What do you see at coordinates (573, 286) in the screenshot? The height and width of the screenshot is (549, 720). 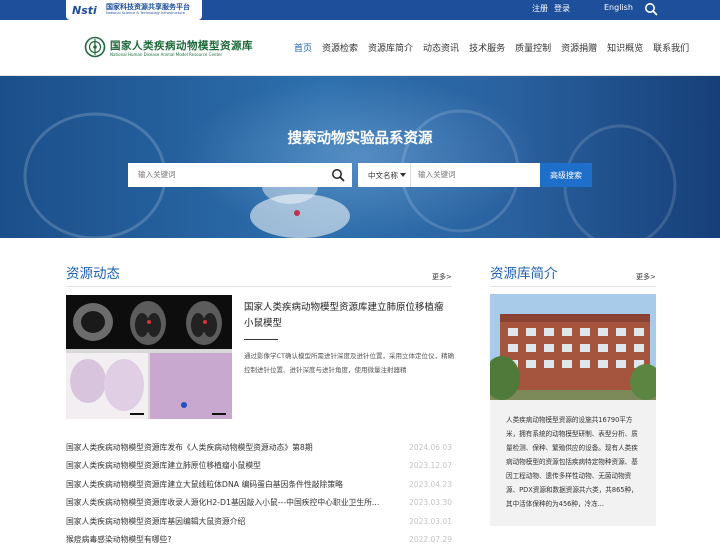 I see `intro-divider` at bounding box center [573, 286].